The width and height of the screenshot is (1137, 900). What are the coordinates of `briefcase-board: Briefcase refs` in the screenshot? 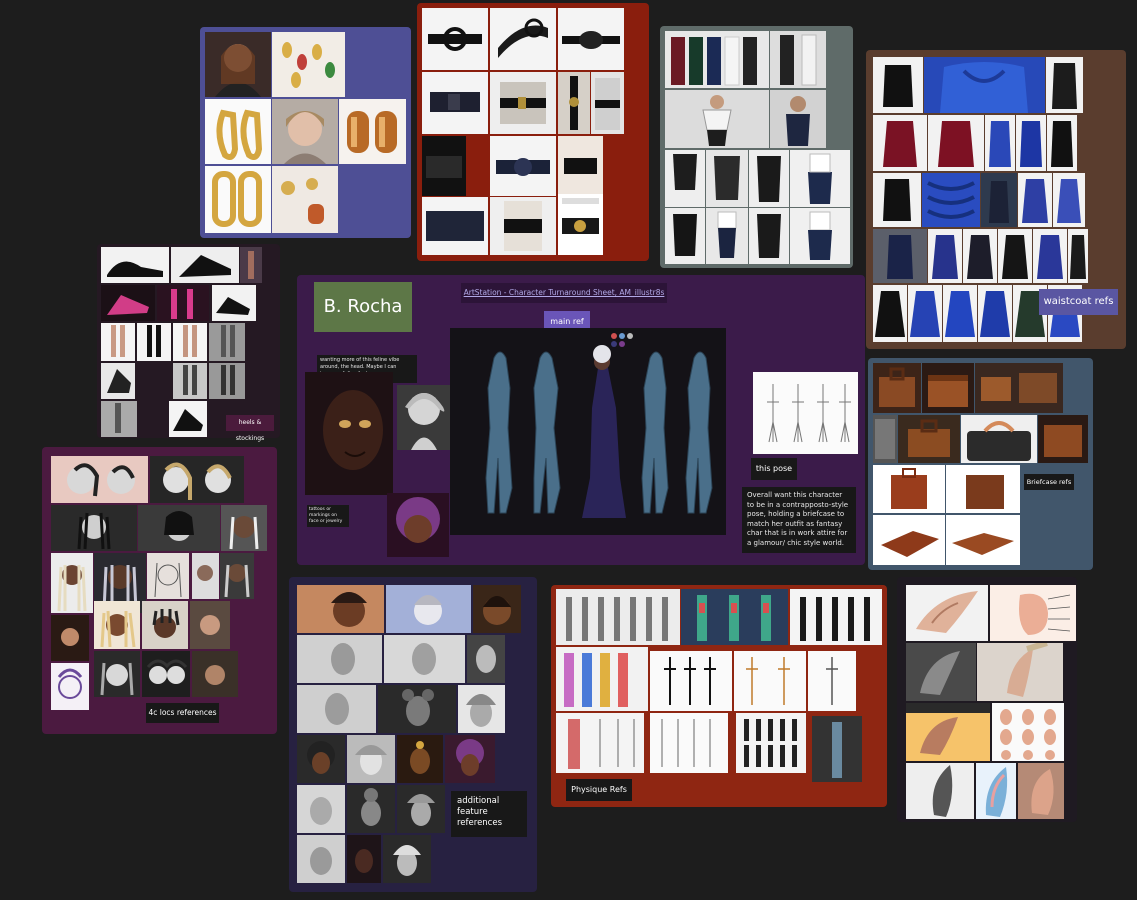 It's located at (980, 464).